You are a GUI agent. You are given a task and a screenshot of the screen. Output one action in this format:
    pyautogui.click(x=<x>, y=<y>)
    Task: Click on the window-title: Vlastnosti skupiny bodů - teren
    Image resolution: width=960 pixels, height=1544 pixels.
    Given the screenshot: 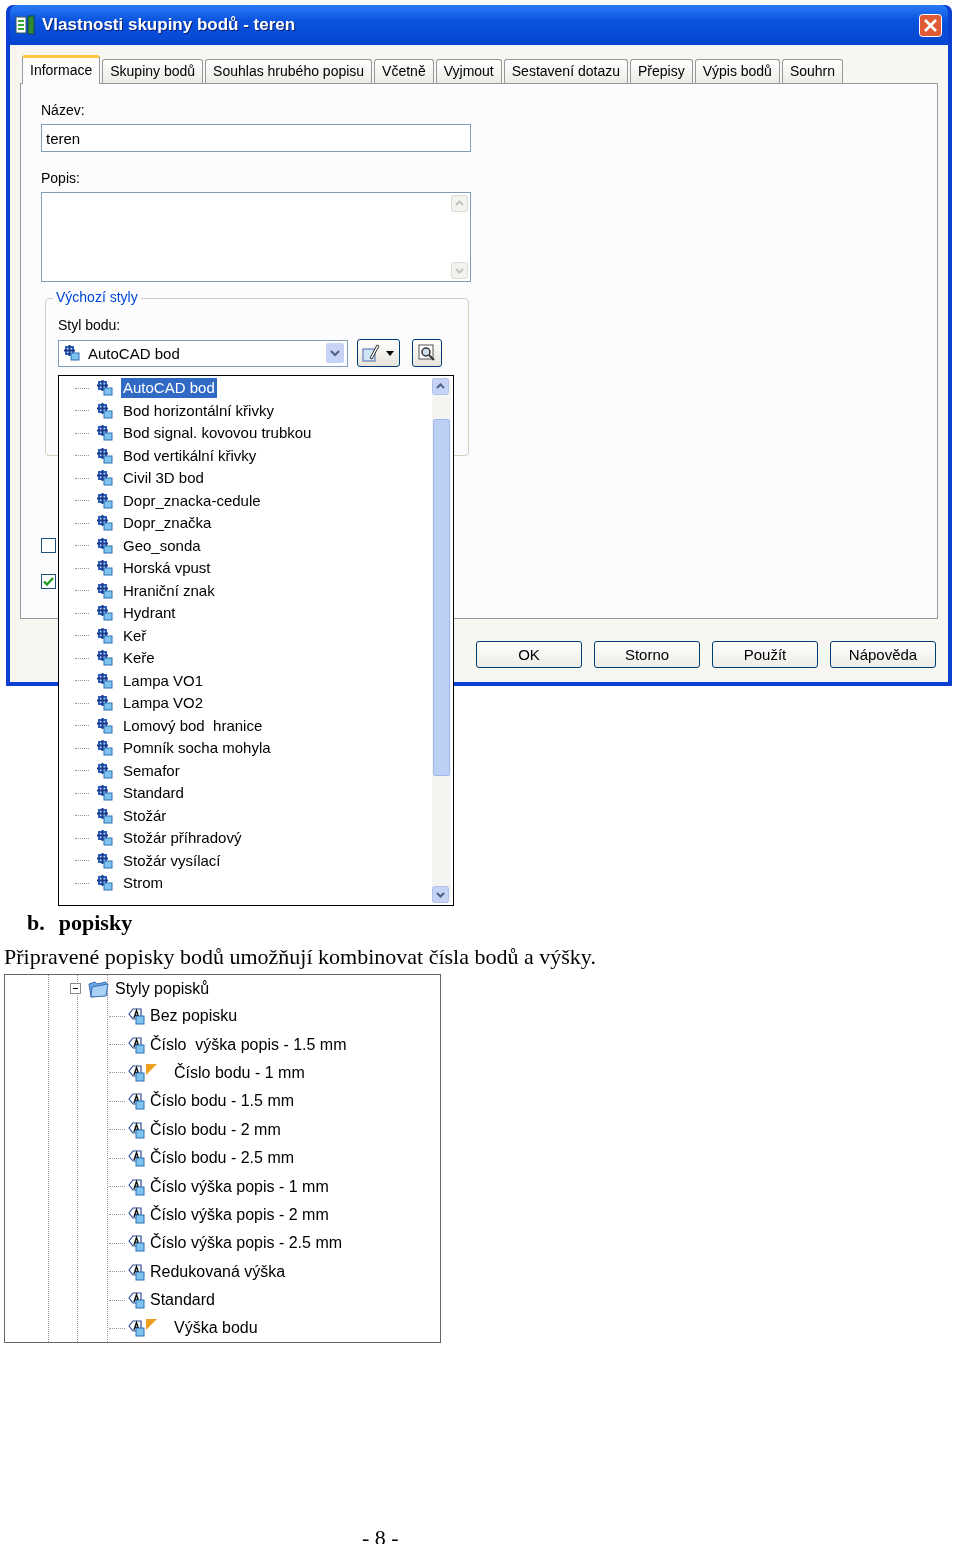 What is the action you would take?
    pyautogui.click(x=169, y=25)
    